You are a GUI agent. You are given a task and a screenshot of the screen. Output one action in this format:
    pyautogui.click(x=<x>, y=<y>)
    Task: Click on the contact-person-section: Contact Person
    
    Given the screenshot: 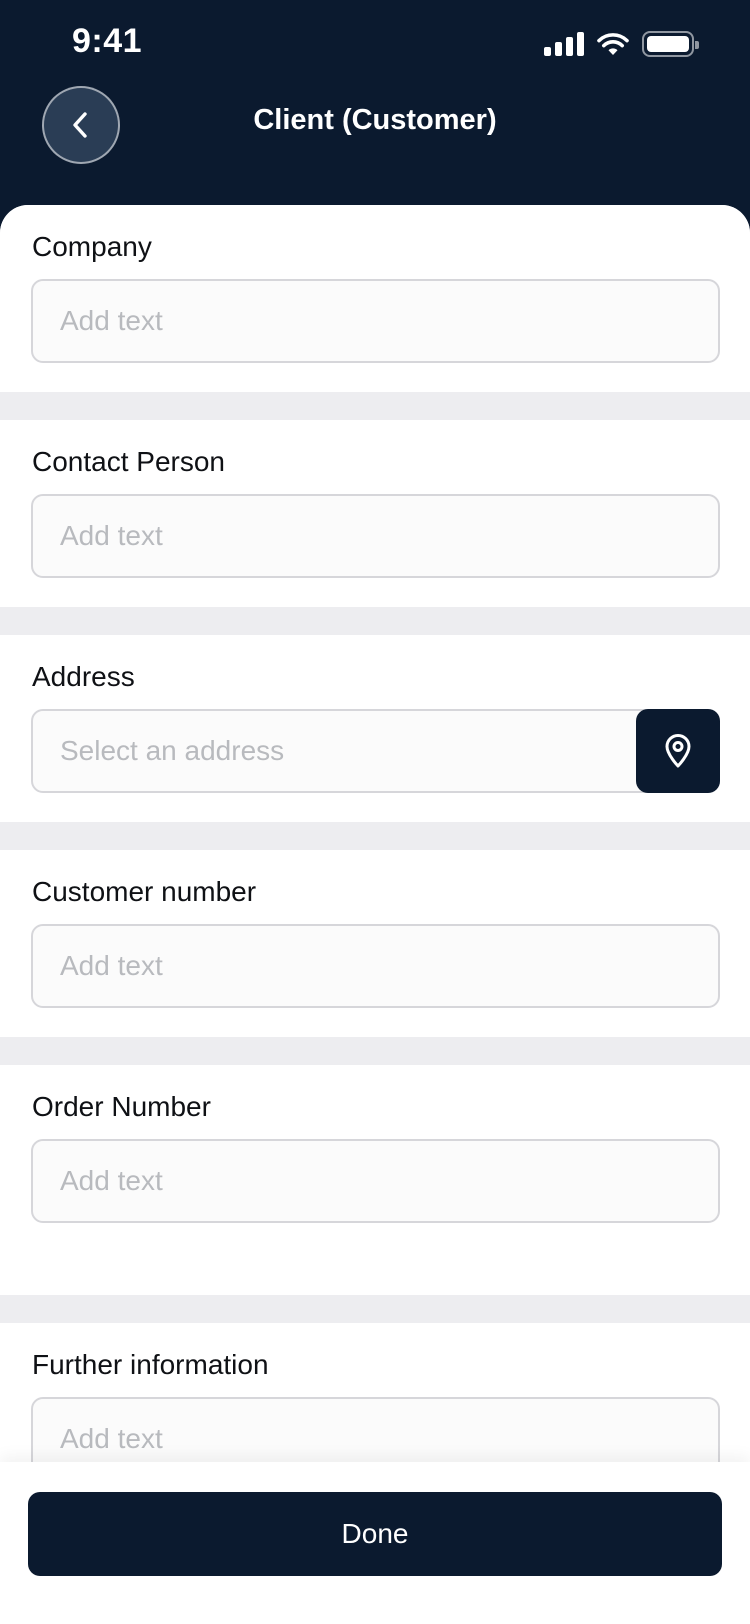 What is the action you would take?
    pyautogui.click(x=375, y=513)
    